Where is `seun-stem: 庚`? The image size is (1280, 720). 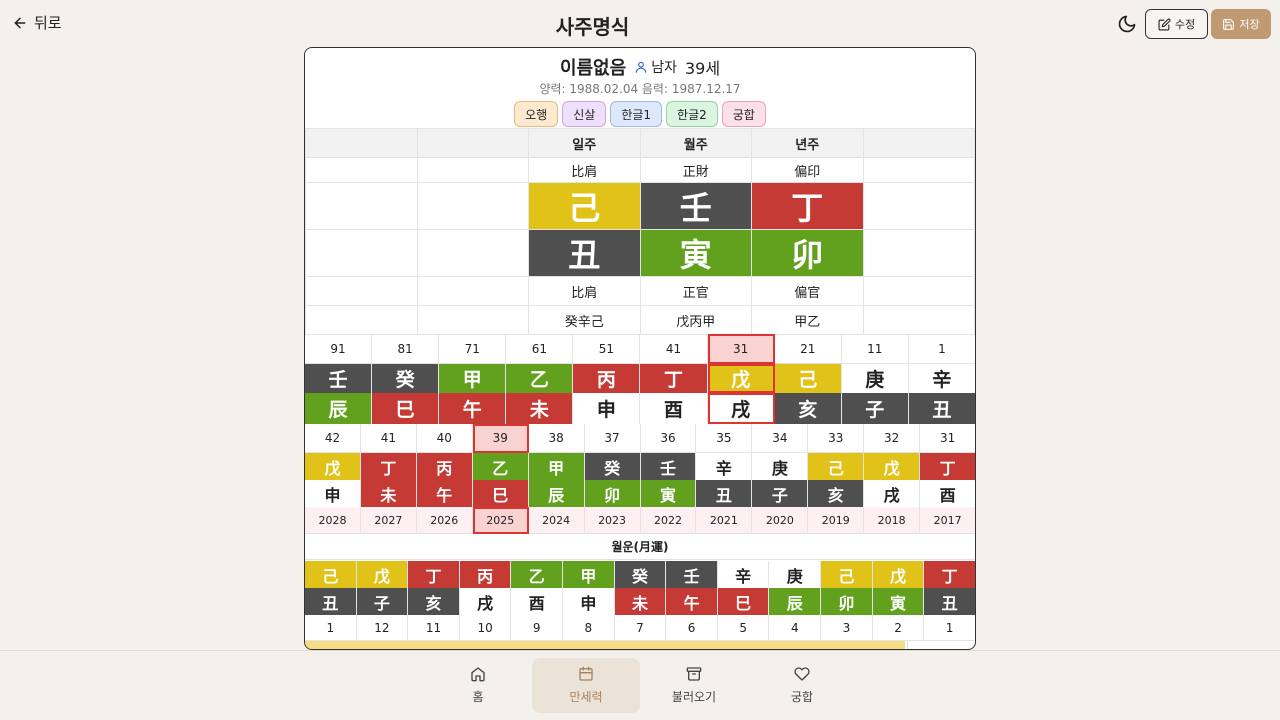 seun-stem: 庚 is located at coordinates (780, 466).